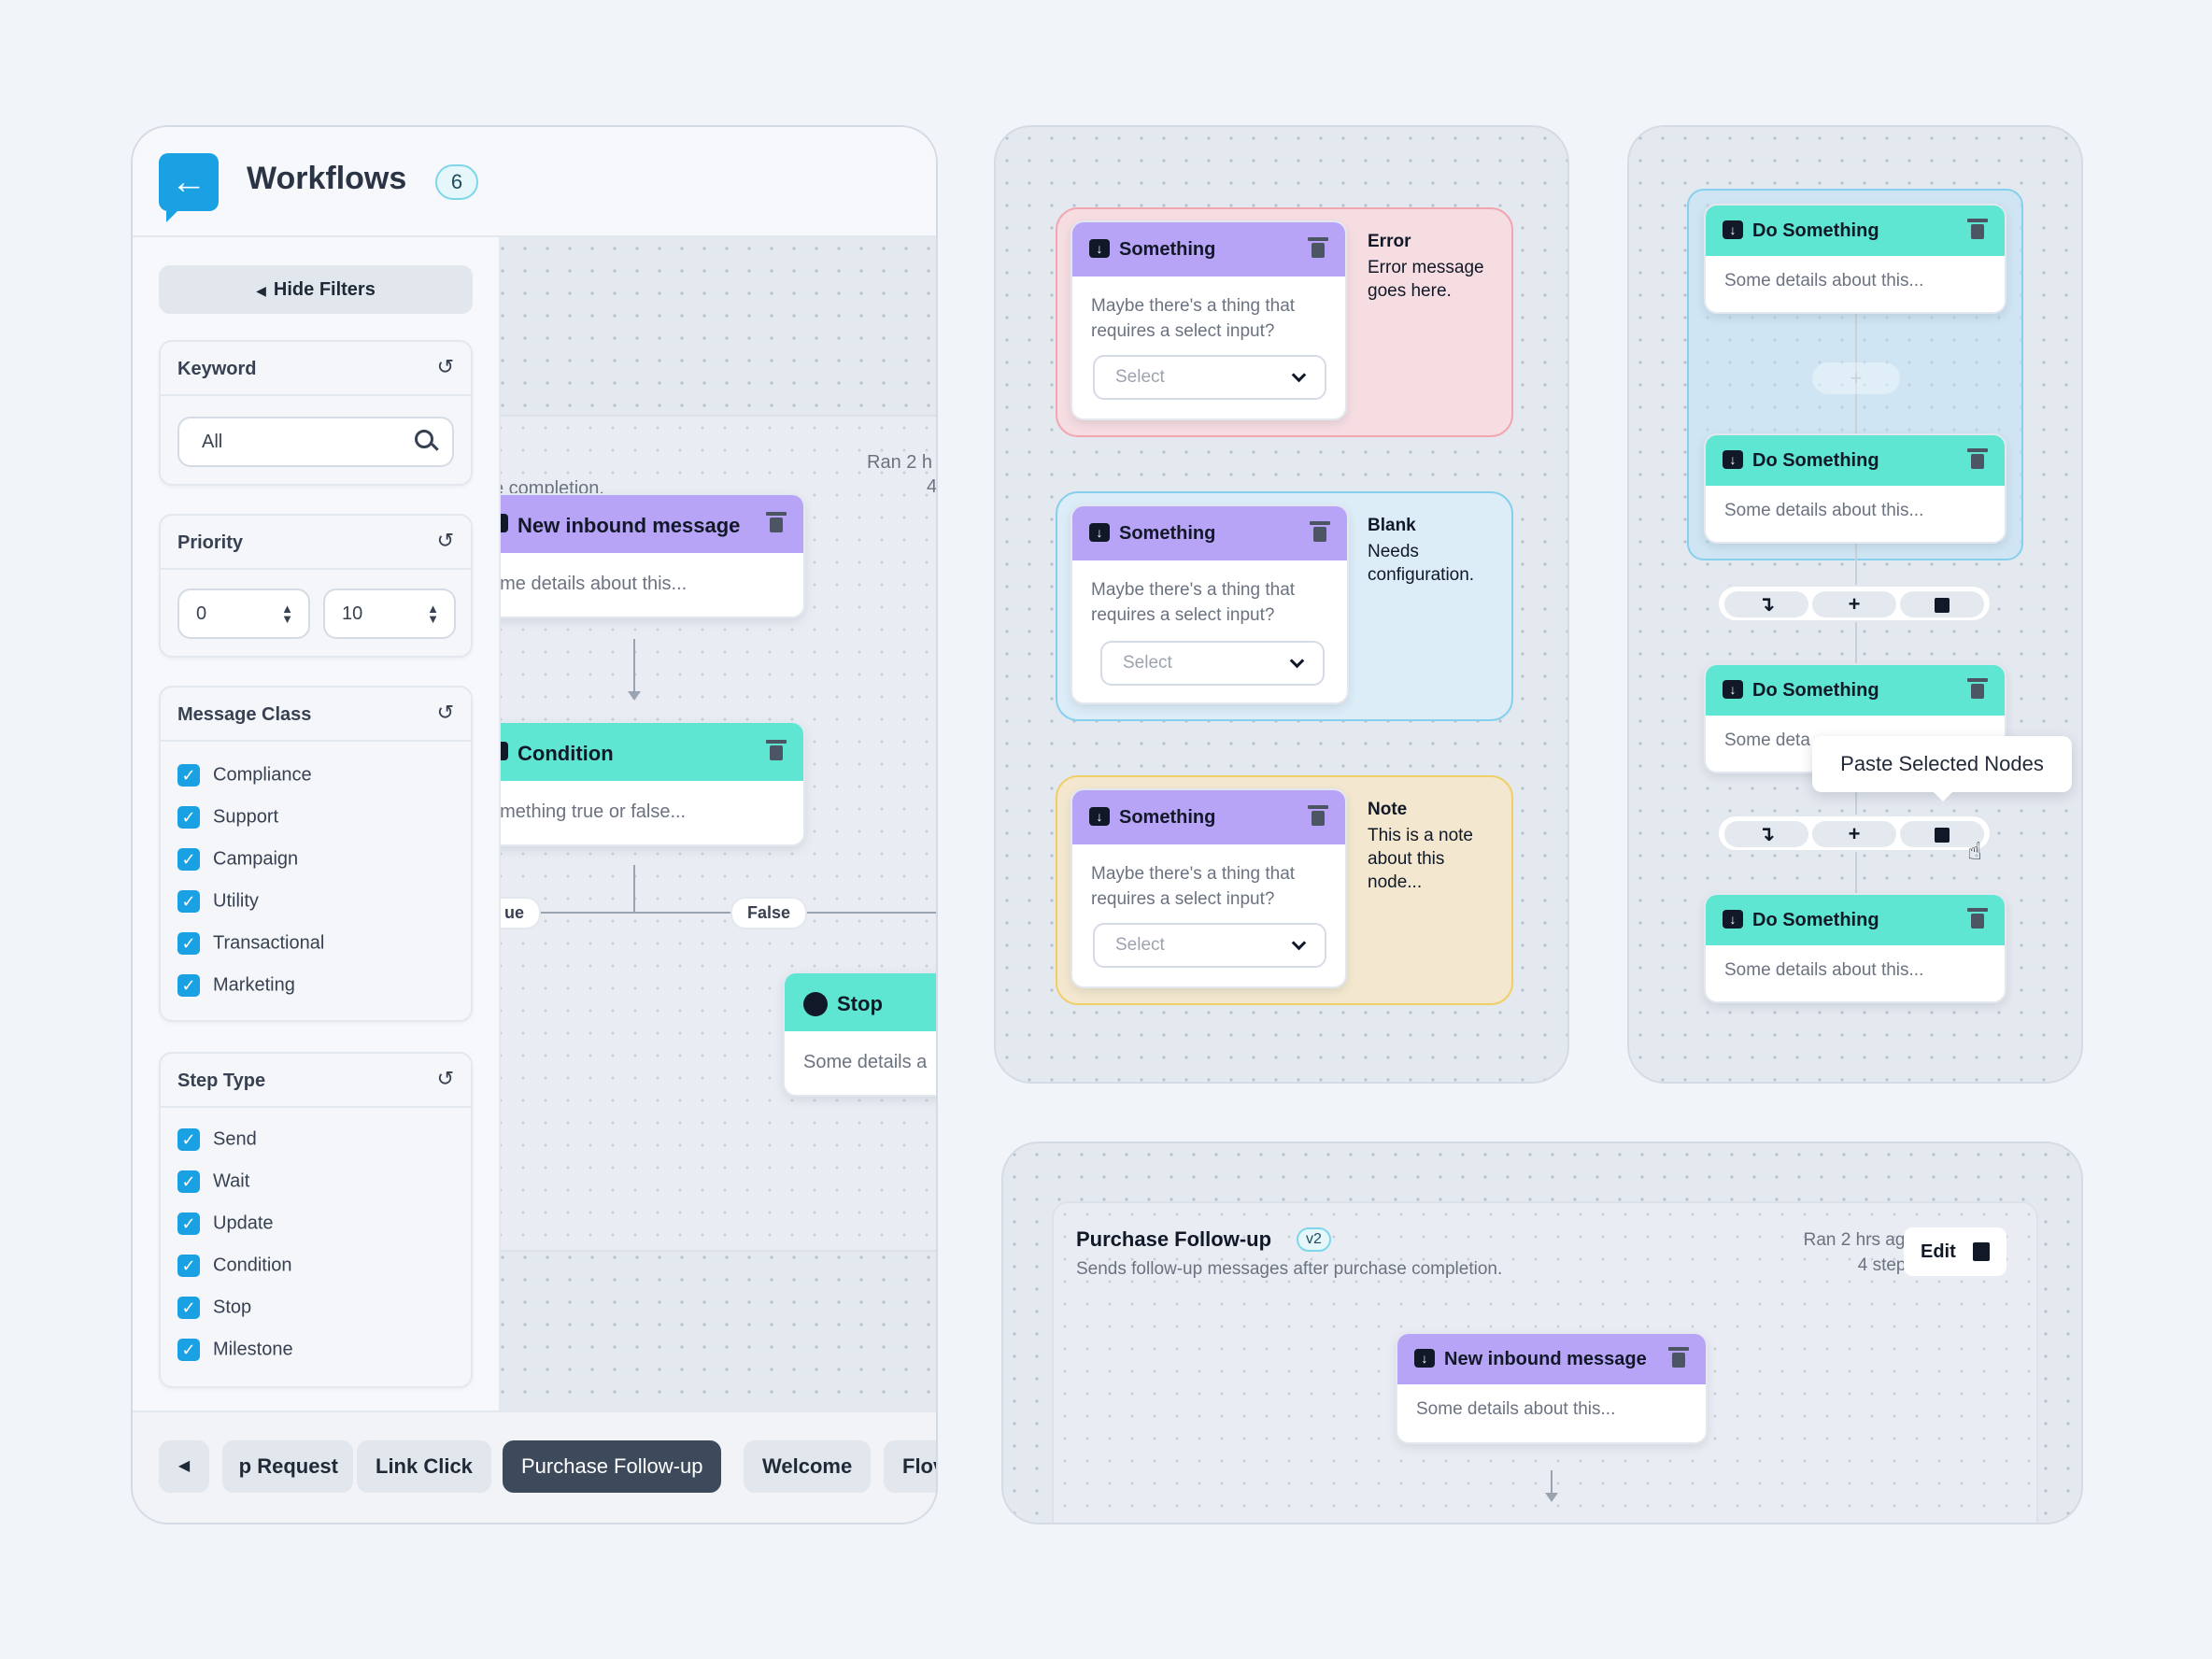  What do you see at coordinates (218, 904) in the screenshot?
I see `checkbox-utility: ✓ Utility` at bounding box center [218, 904].